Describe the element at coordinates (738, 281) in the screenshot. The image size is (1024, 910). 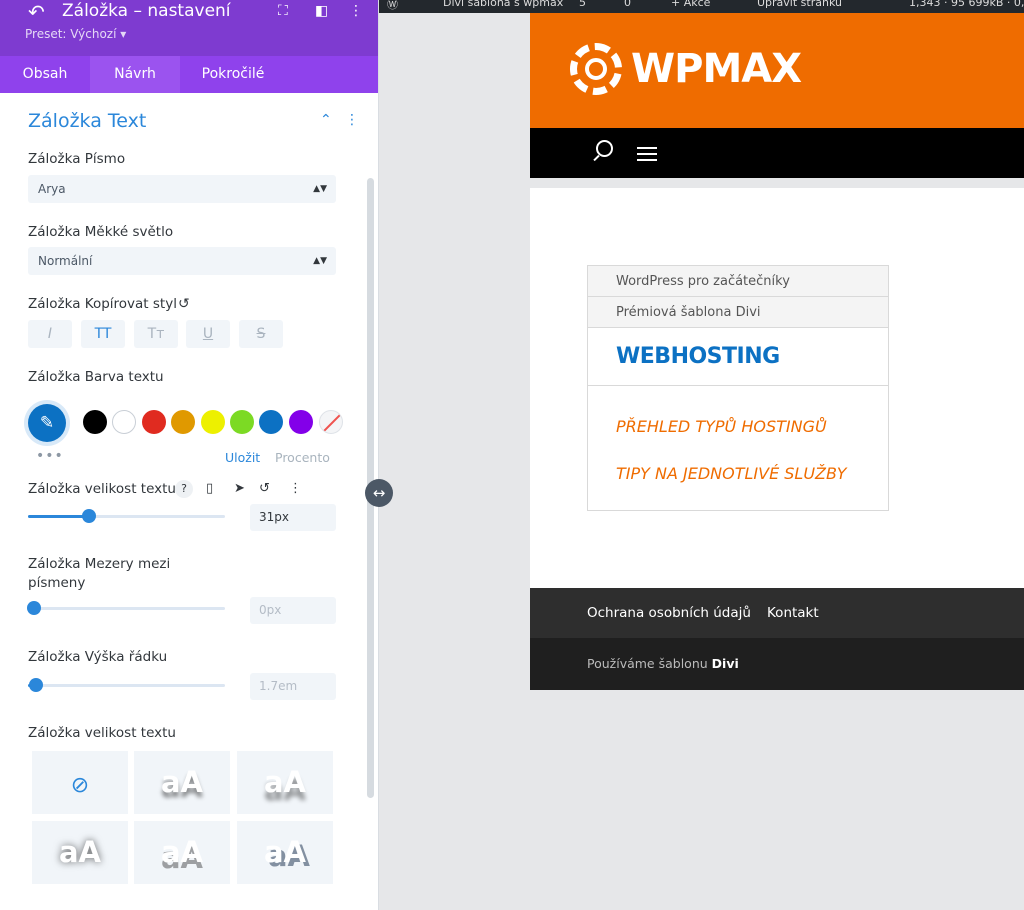
I see `tab-wordpress: WordPress pro začátečníky` at that location.